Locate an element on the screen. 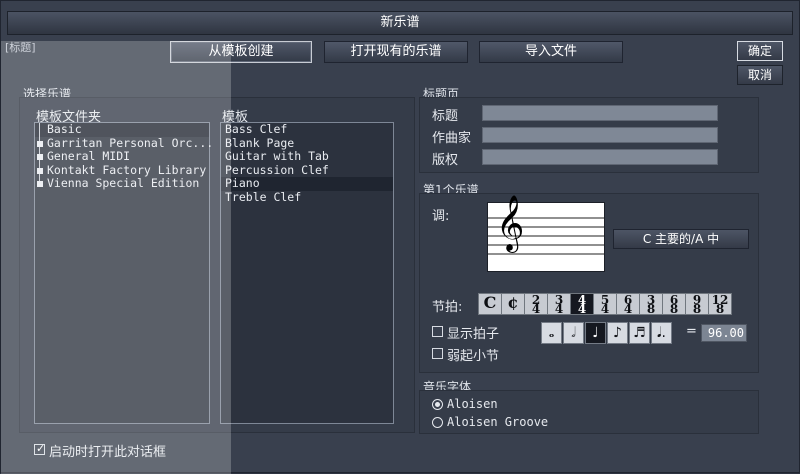 Image resolution: width=800 pixels, height=474 pixels. folder-item-general-midi: General MIDI is located at coordinates (122, 156).